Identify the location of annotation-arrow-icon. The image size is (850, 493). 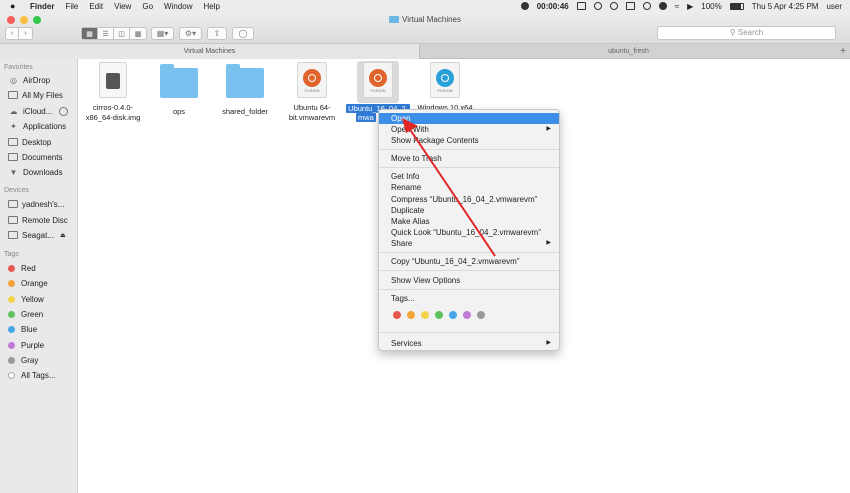
(449, 187).